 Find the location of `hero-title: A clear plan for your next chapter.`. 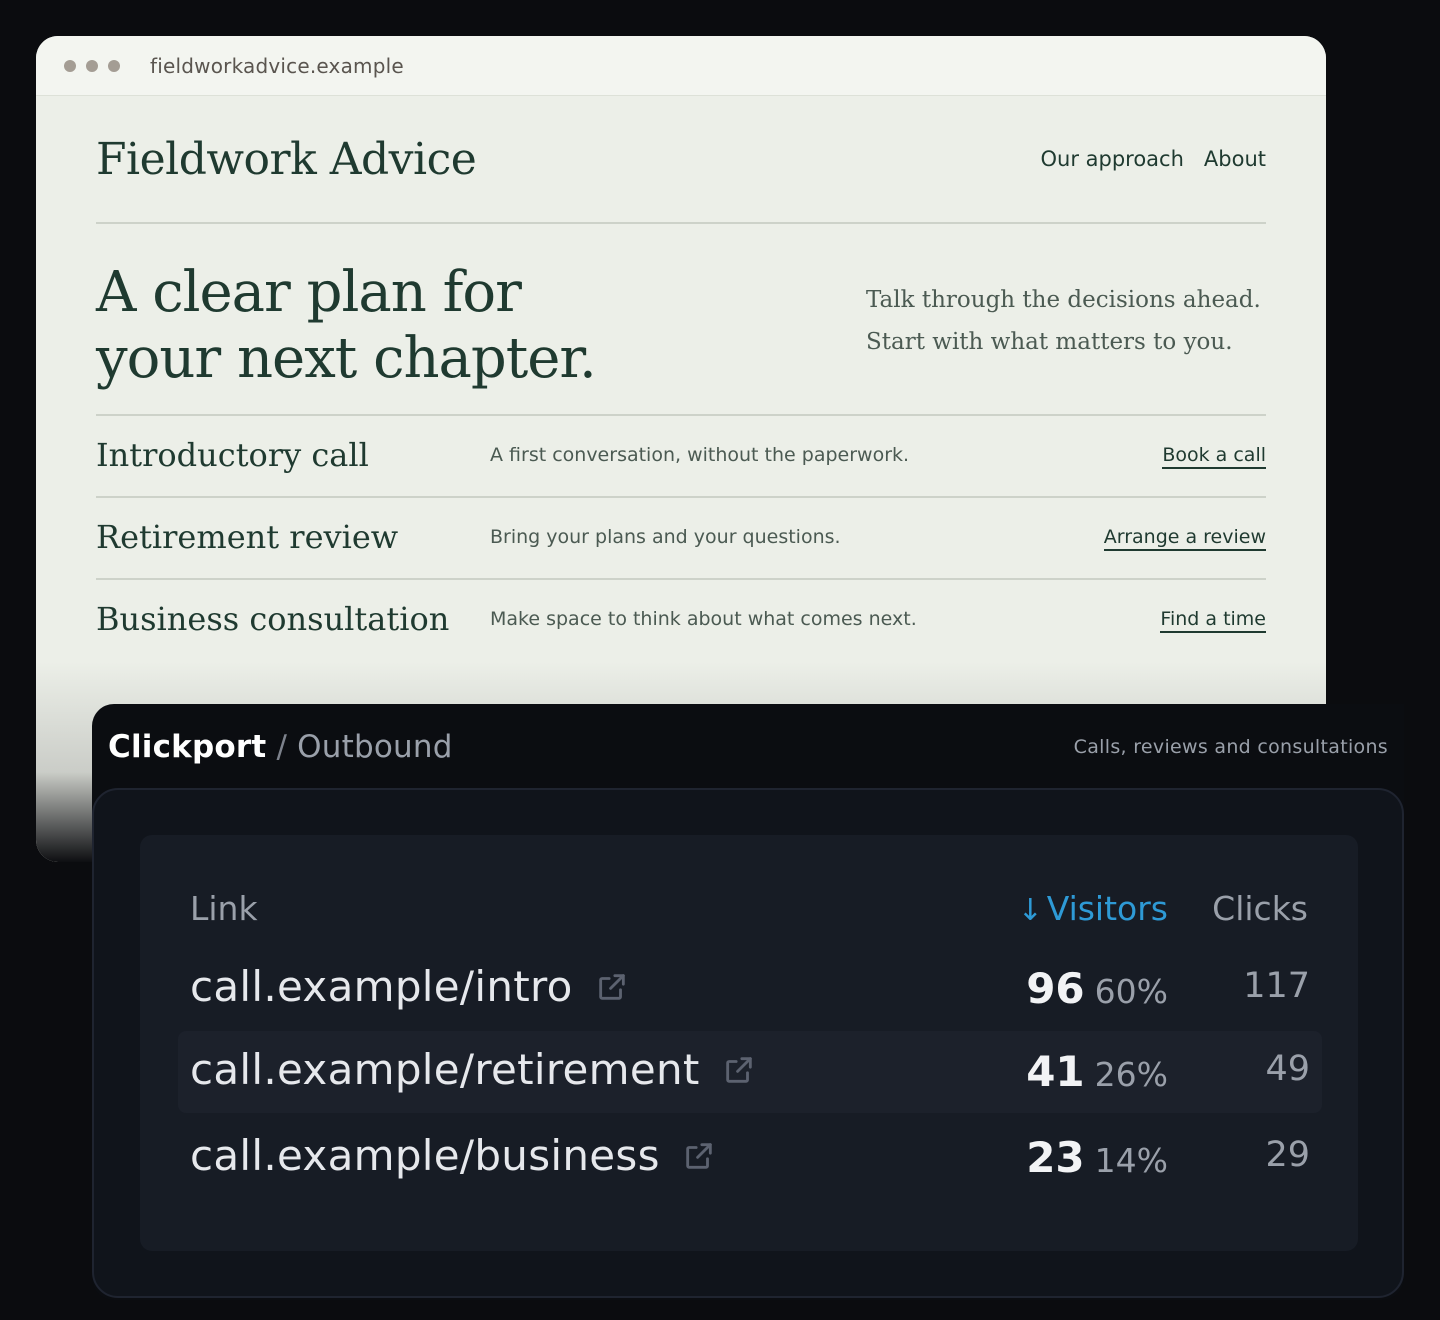

hero-title: A clear plan for your next chapter. is located at coordinates (376, 326).